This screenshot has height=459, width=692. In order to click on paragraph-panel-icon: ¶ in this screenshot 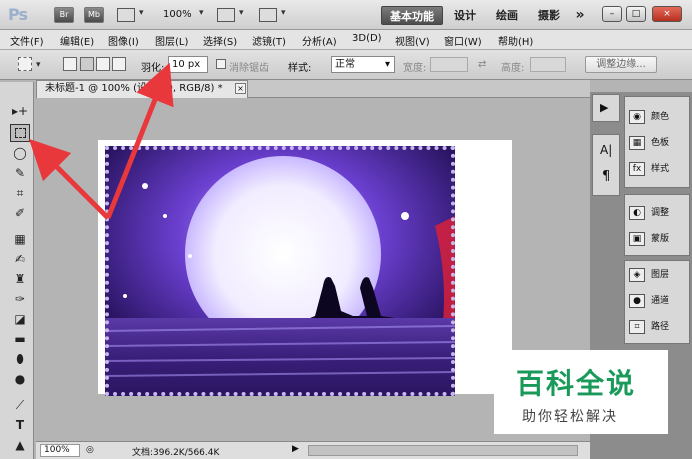, I will do `click(606, 176)`.